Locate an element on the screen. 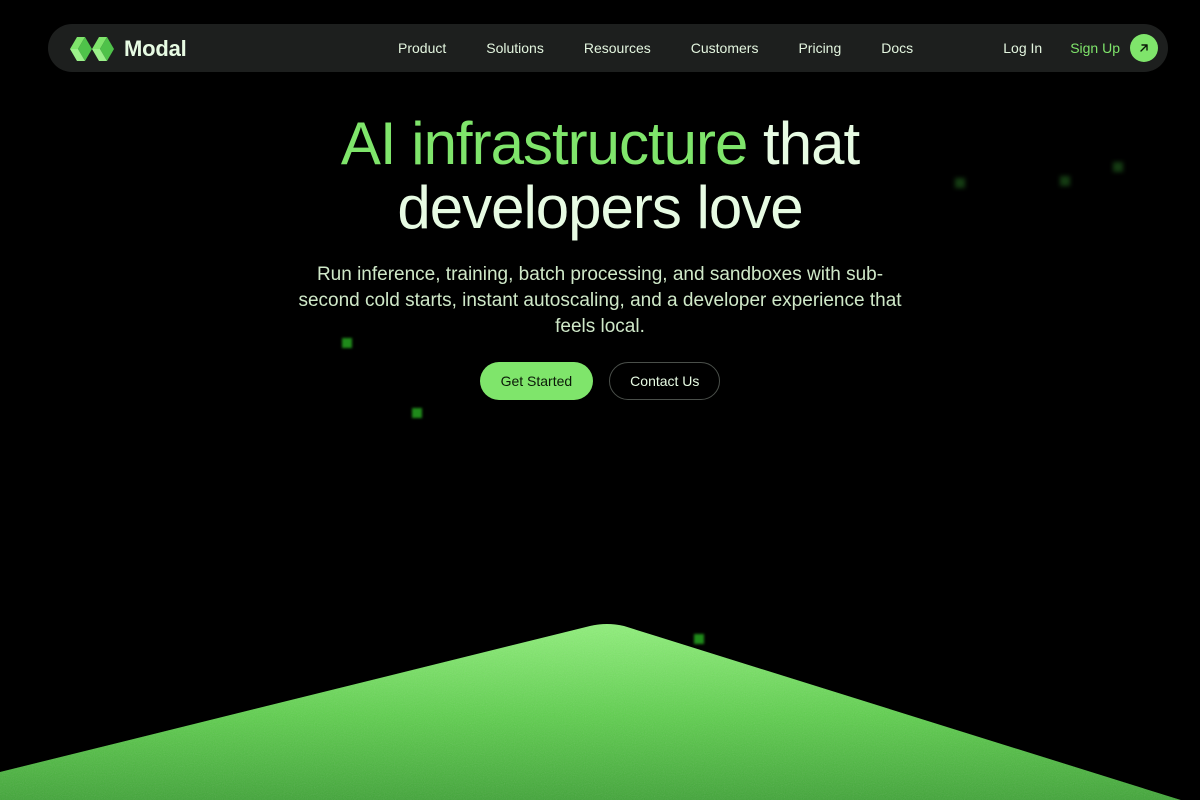 This screenshot has width=1200, height=800. nav-link-product: Product is located at coordinates (422, 48).